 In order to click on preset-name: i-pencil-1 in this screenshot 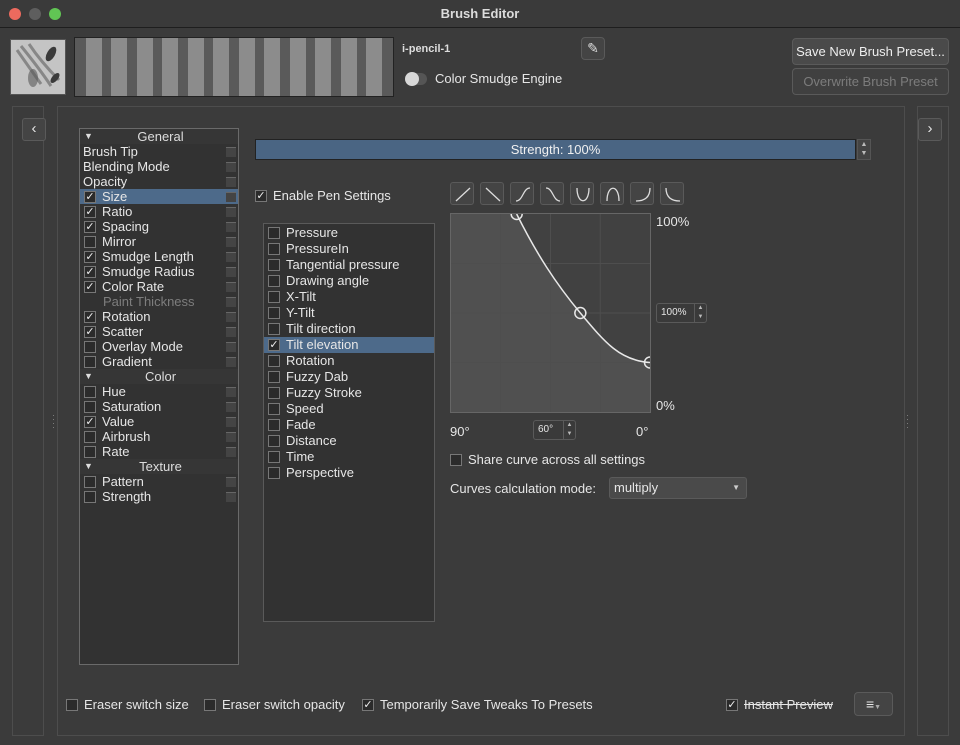, I will do `click(426, 49)`.